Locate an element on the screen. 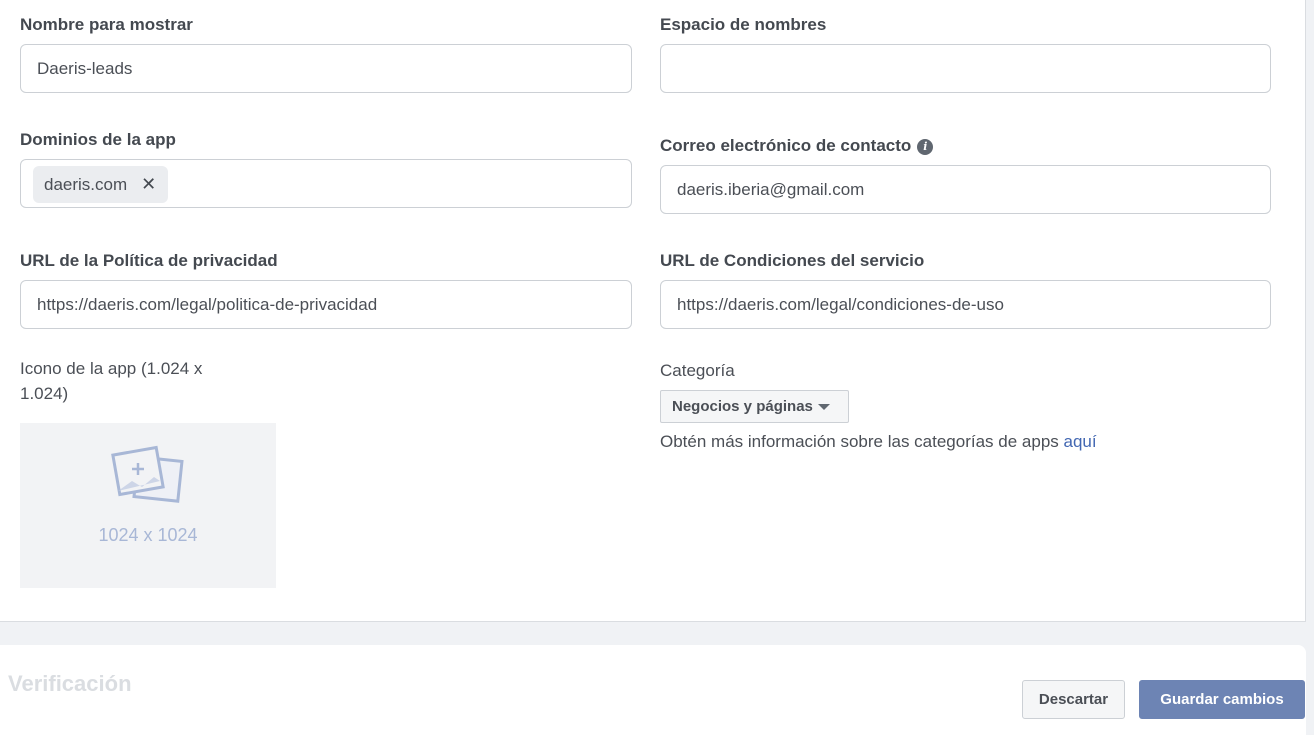  contact-email-label: Correo electrónico de contacto i is located at coordinates (797, 146).